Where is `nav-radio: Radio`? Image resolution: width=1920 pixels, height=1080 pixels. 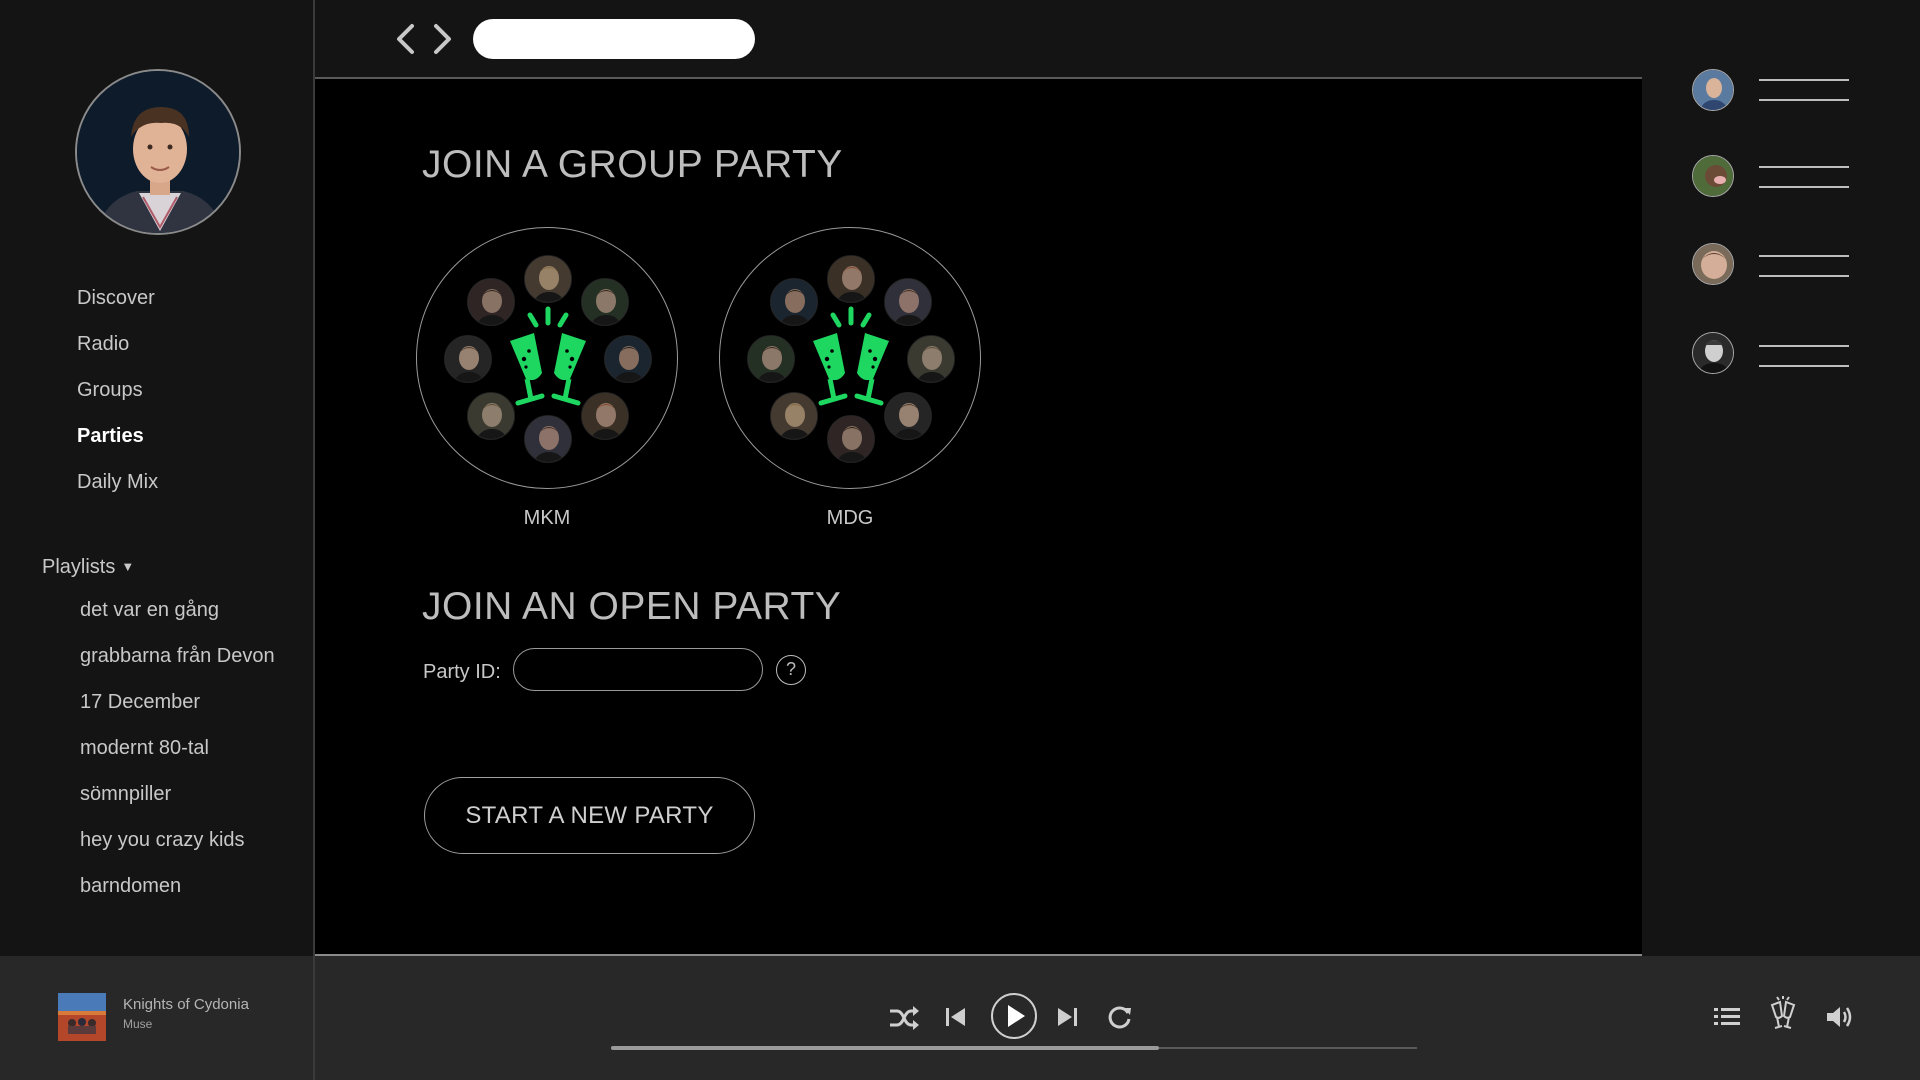 nav-radio: Radio is located at coordinates (103, 344).